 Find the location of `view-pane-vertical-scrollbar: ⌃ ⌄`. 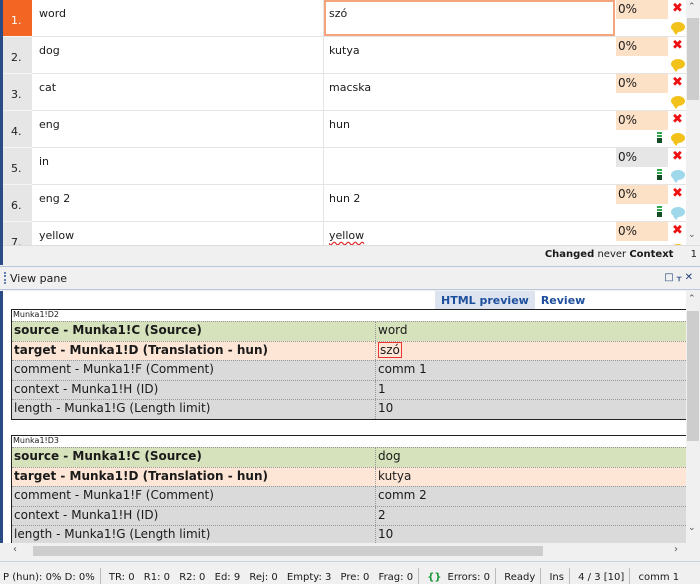

view-pane-vertical-scrollbar: ⌃ ⌄ is located at coordinates (693, 417).